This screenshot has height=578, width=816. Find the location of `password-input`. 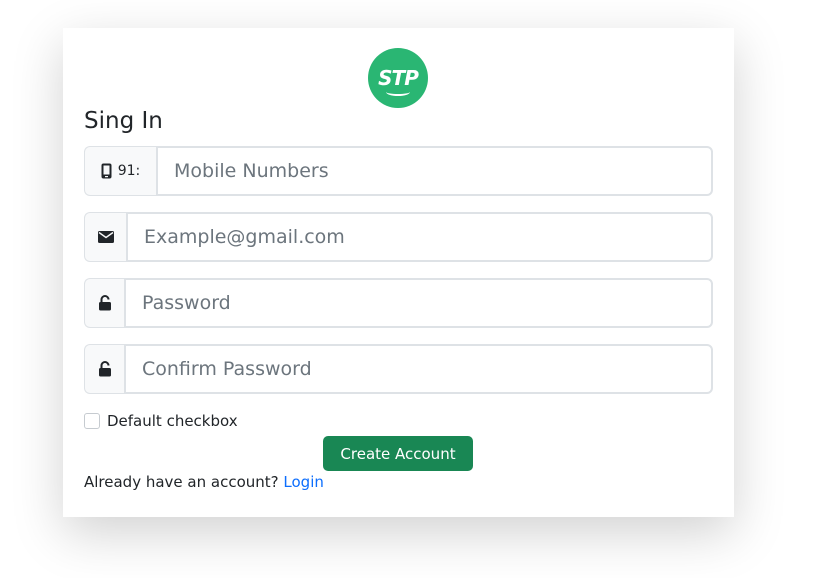

password-input is located at coordinates (418, 303).